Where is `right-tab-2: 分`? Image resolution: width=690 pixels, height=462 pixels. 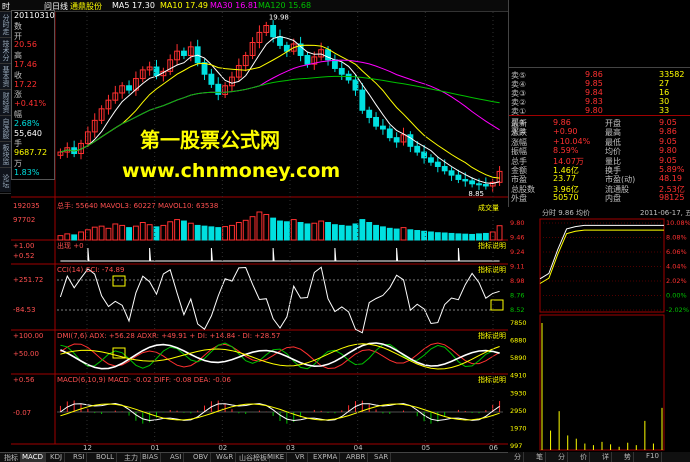 right-tab-2: 分 is located at coordinates (562, 457).